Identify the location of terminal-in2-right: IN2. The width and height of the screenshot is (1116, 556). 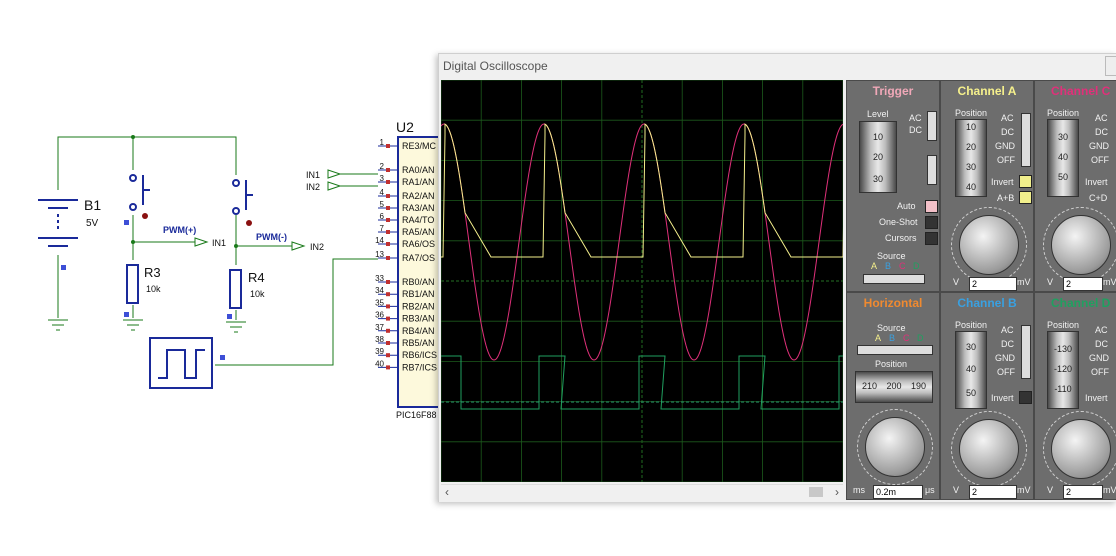
(313, 187).